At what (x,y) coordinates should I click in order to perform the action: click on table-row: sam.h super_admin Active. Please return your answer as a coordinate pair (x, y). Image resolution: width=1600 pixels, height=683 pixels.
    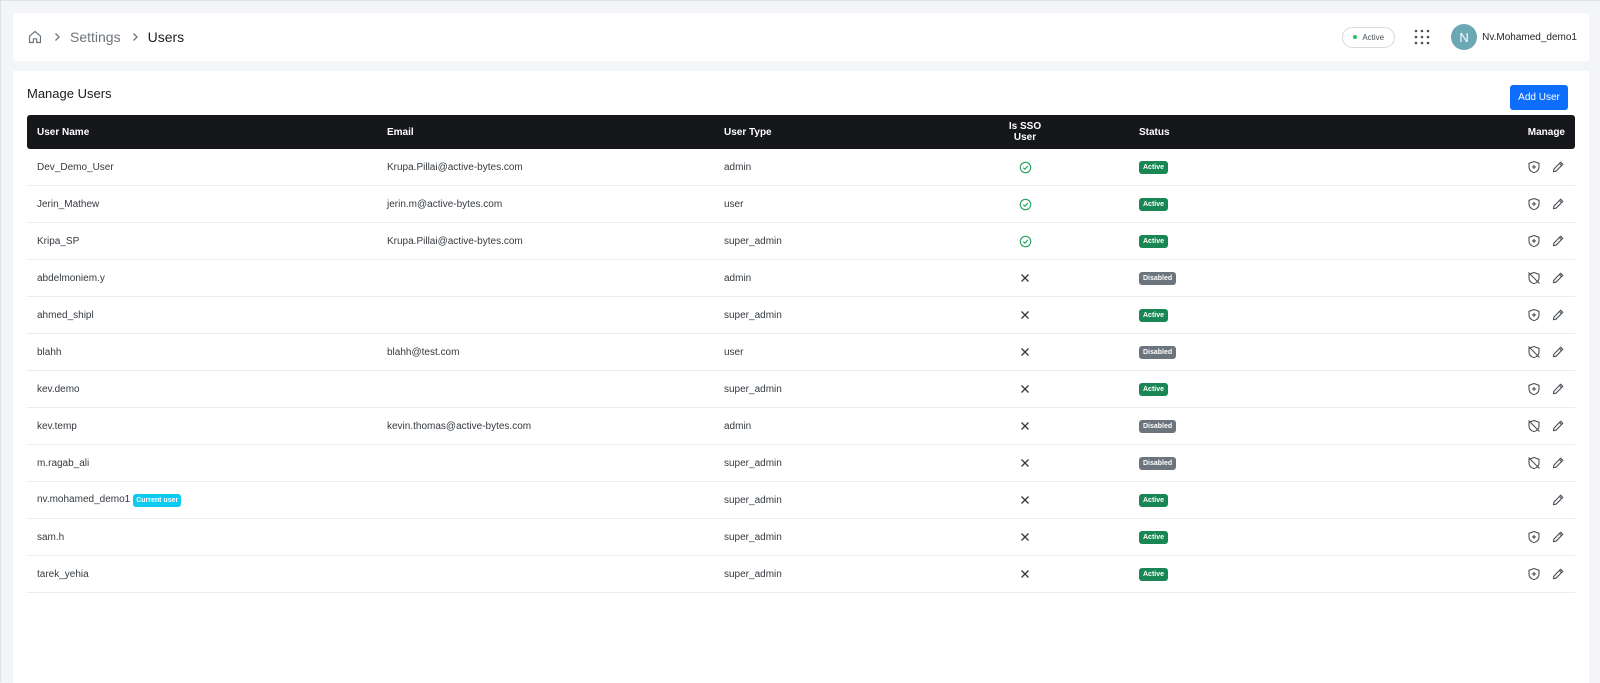
    Looking at the image, I should click on (801, 537).